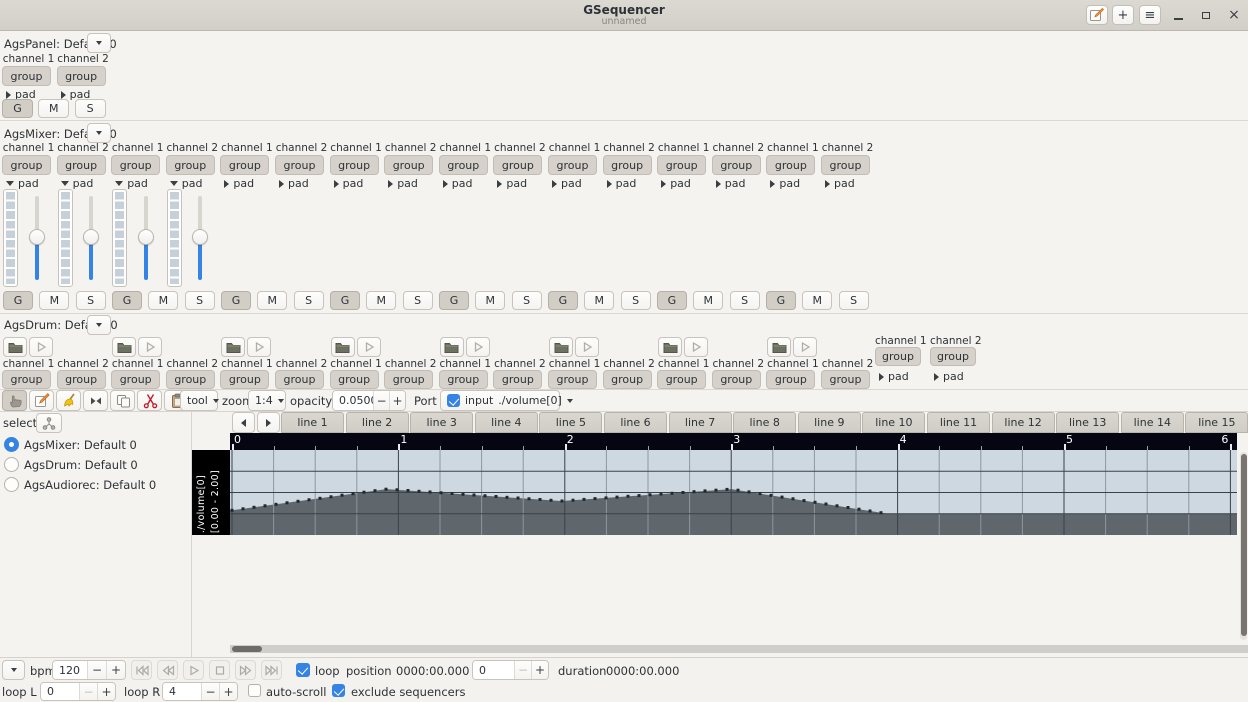 Image resolution: width=1248 pixels, height=702 pixels. I want to click on opacity-value: 0.0500, so click(355, 400).